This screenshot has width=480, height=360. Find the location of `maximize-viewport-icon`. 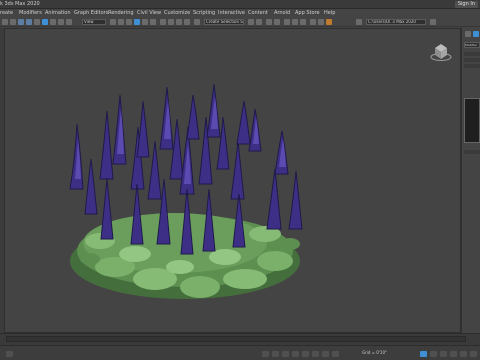

maximize-viewport-icon is located at coordinates (473, 354).